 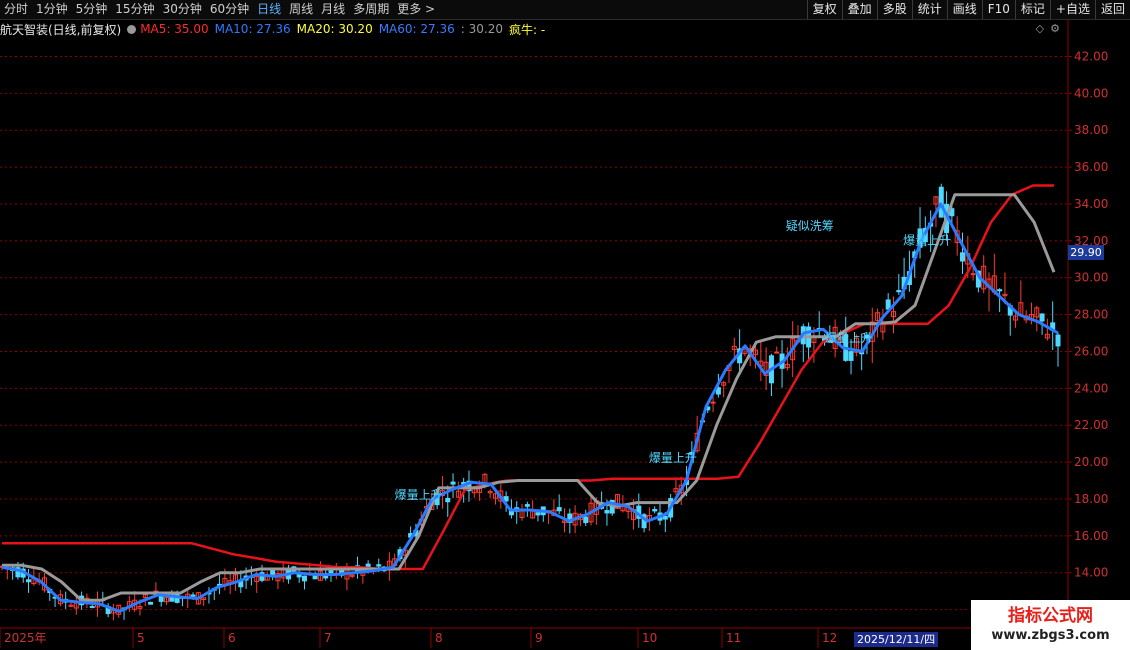 I want to click on y-tick-label: 42.00, so click(x=1091, y=56).